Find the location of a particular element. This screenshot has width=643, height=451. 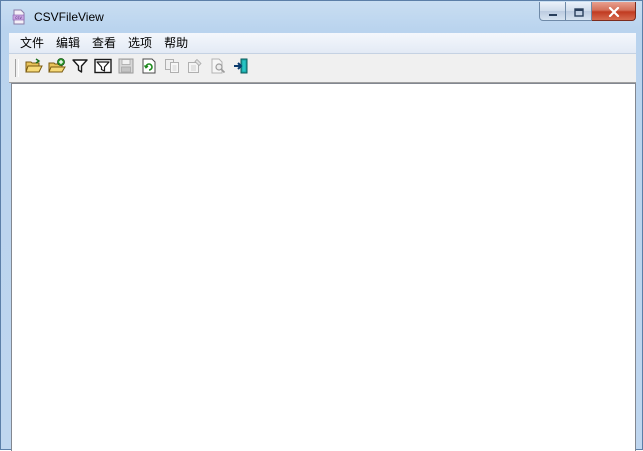

minimize-button is located at coordinates (552, 11).